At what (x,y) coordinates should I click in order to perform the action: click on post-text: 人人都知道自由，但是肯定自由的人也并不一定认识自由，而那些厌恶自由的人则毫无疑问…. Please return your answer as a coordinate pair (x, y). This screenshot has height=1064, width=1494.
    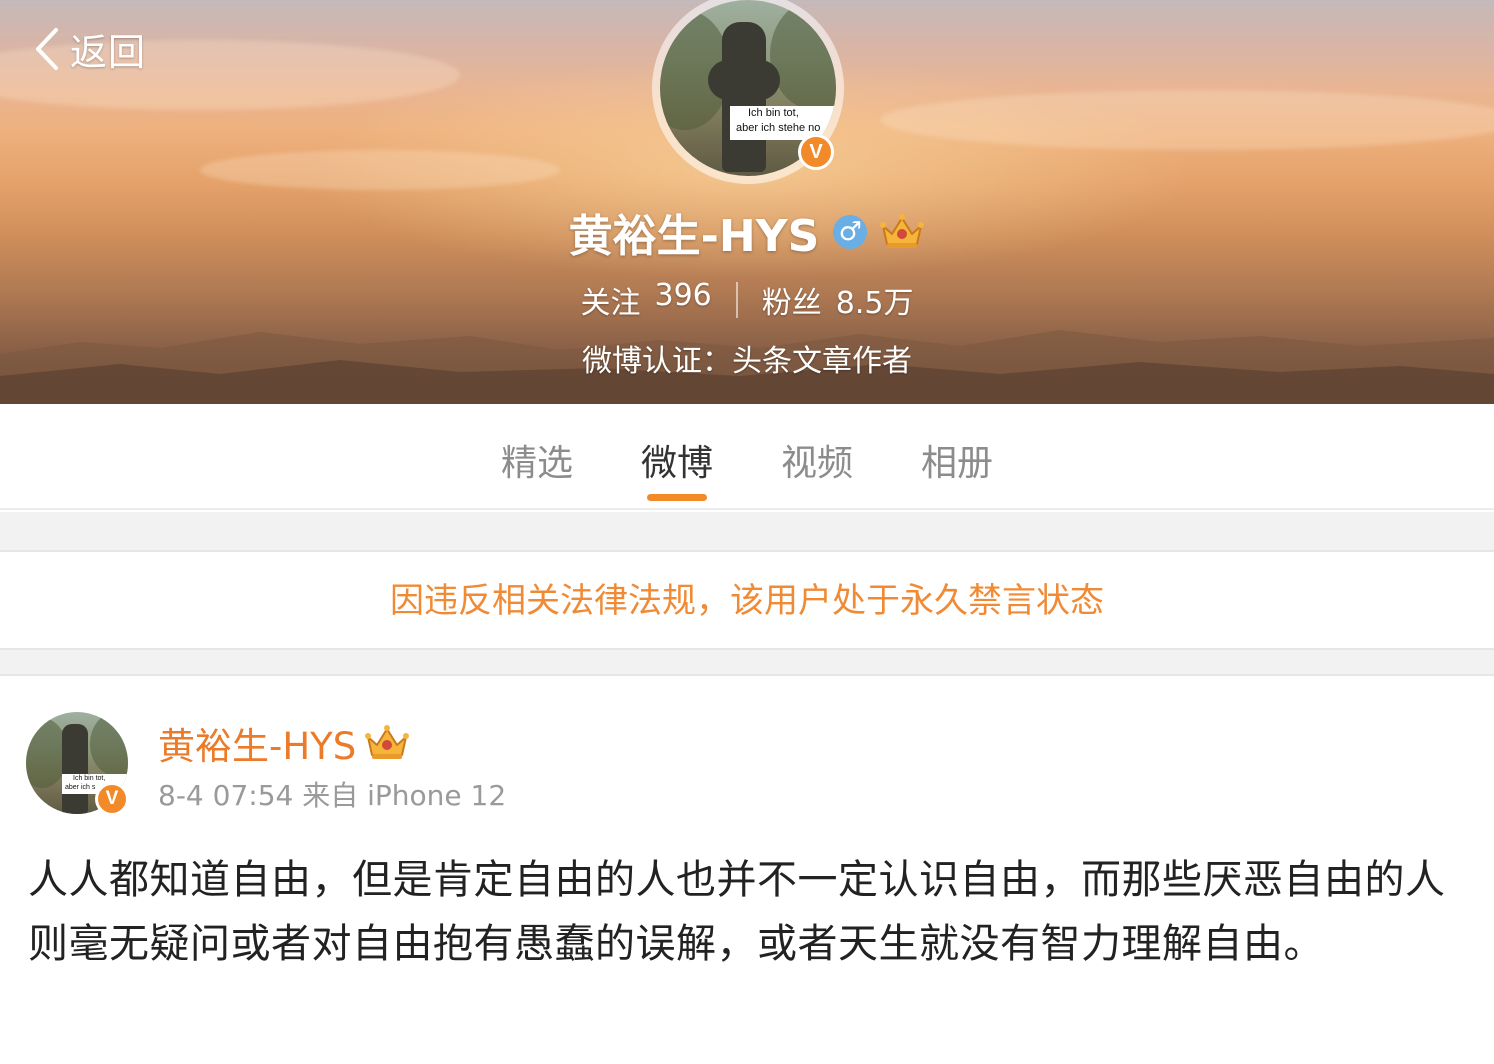
    Looking at the image, I should click on (737, 912).